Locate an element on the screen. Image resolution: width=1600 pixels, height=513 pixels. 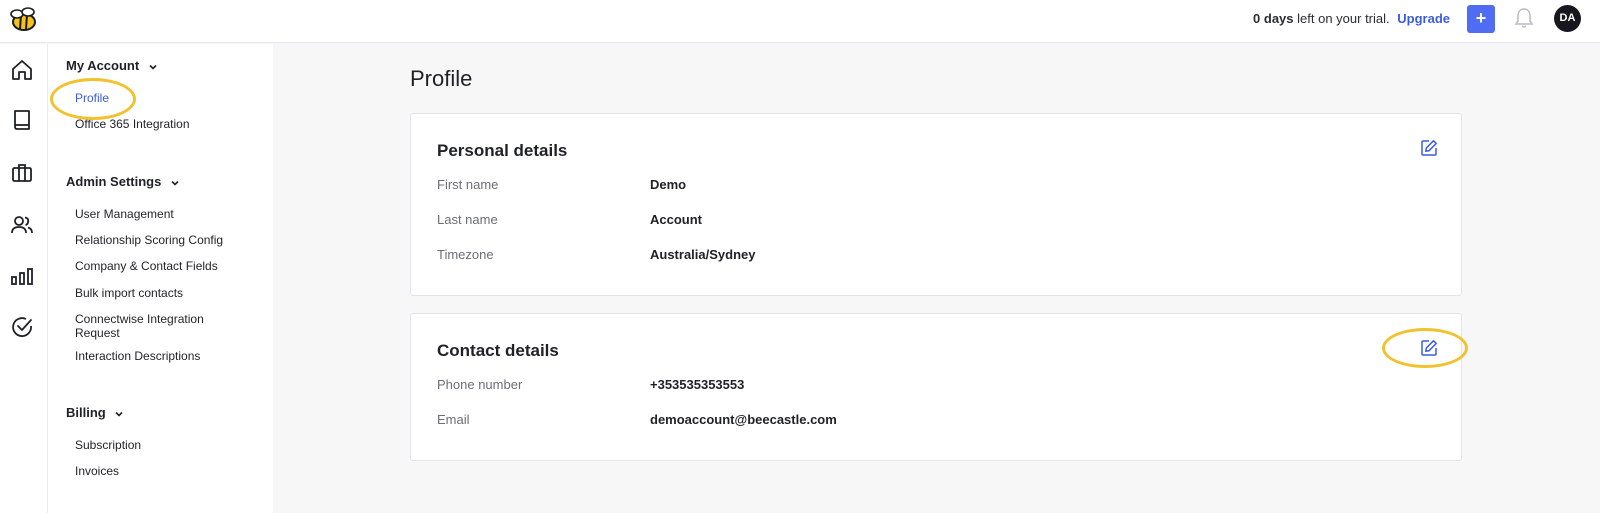
edit-icon is located at coordinates (1429, 148).